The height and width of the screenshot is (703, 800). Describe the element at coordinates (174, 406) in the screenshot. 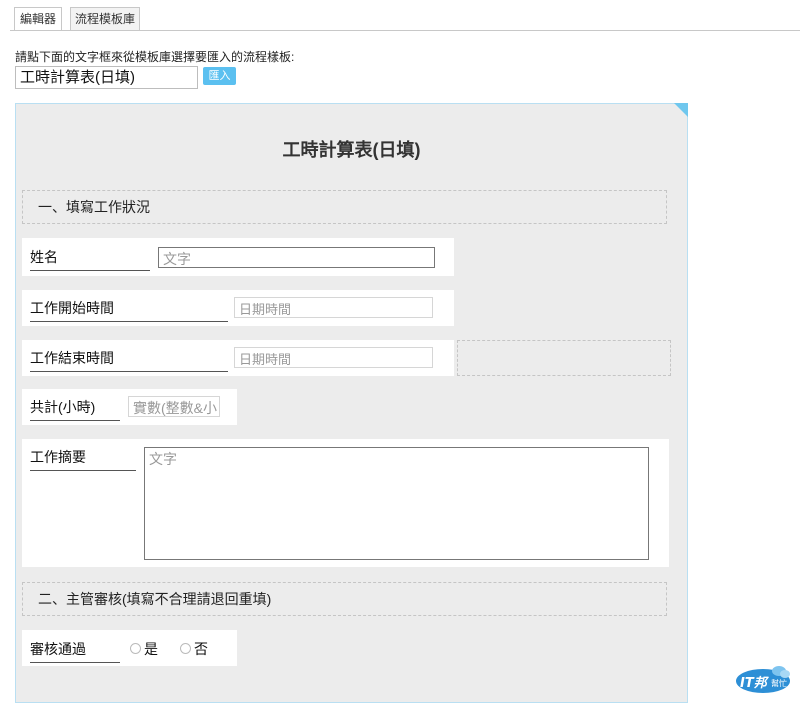

I see `total-hours-input: 實數(整數&小` at that location.